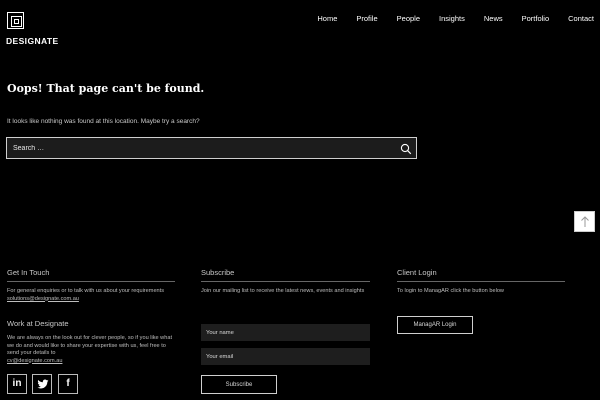  Describe the element at coordinates (202, 148) in the screenshot. I see `search-input` at that location.